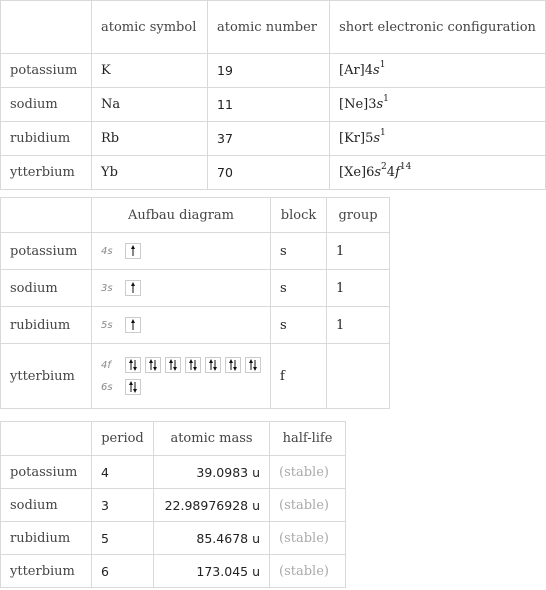 The width and height of the screenshot is (546, 590). I want to click on table-row: sodium 3s s 1, so click(195, 288).